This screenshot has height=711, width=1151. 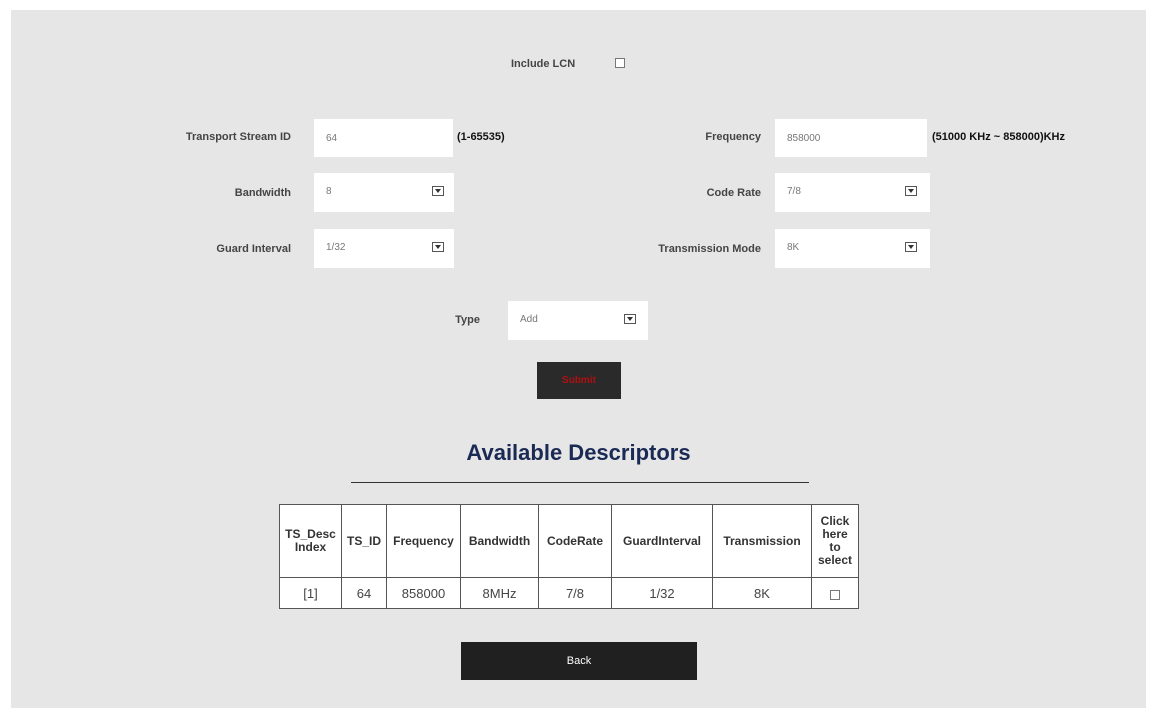 What do you see at coordinates (253, 249) in the screenshot?
I see `guard-interval-label: Guard Interval` at bounding box center [253, 249].